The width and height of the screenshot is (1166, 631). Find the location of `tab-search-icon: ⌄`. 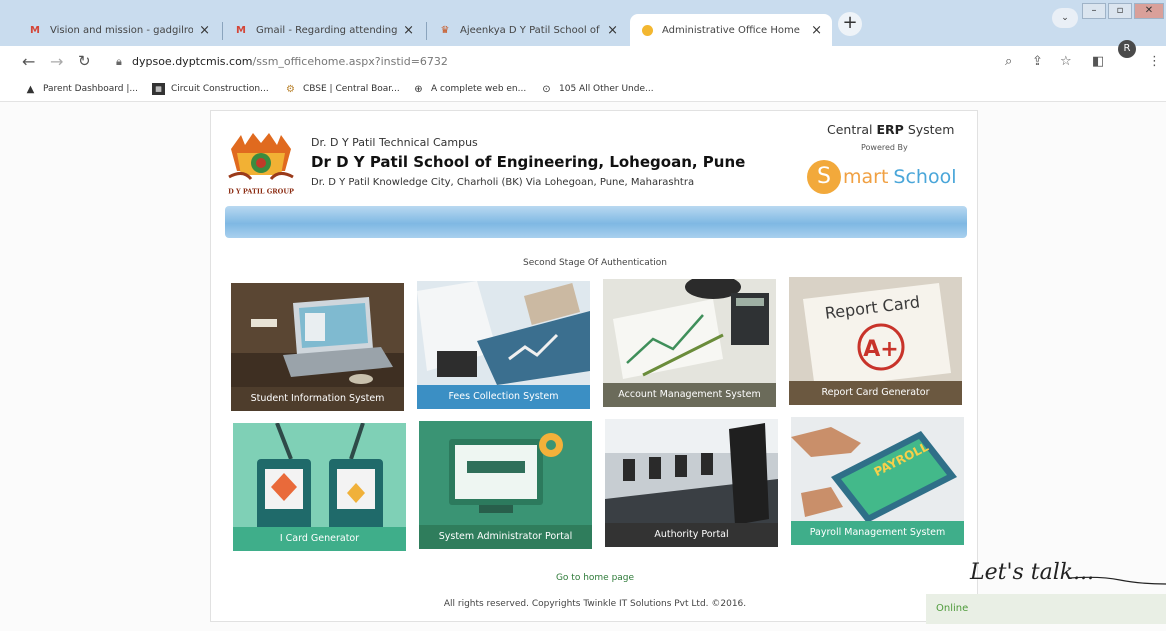

tab-search-icon: ⌄ is located at coordinates (1065, 18).